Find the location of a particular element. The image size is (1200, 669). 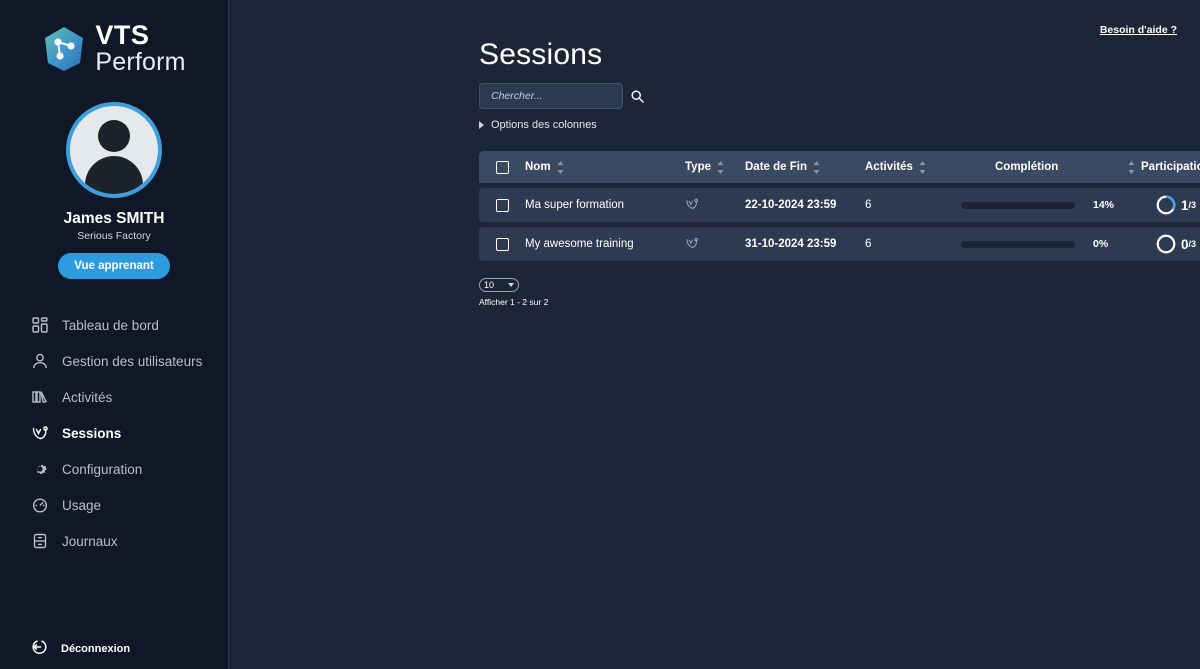

search-input is located at coordinates (559, 96).